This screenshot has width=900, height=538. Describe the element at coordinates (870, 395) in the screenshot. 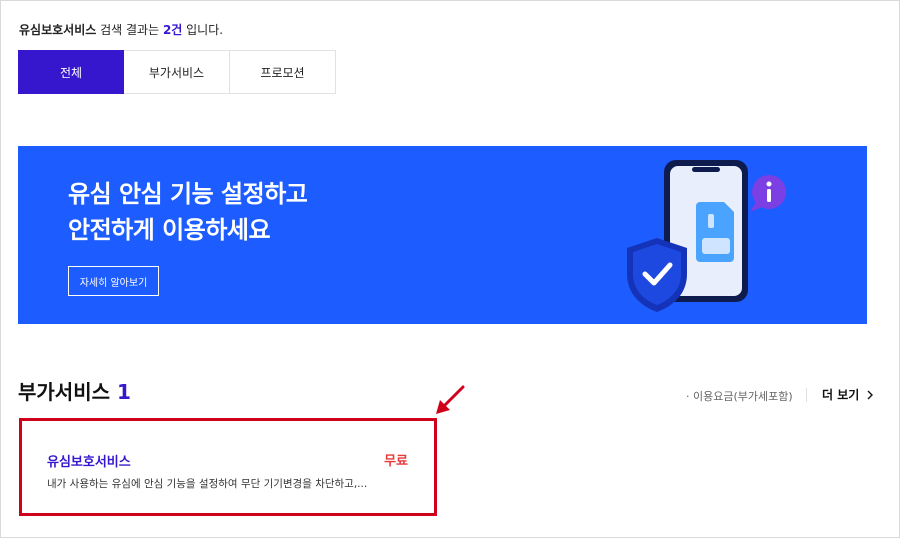

I see `chevron-right-icon` at that location.